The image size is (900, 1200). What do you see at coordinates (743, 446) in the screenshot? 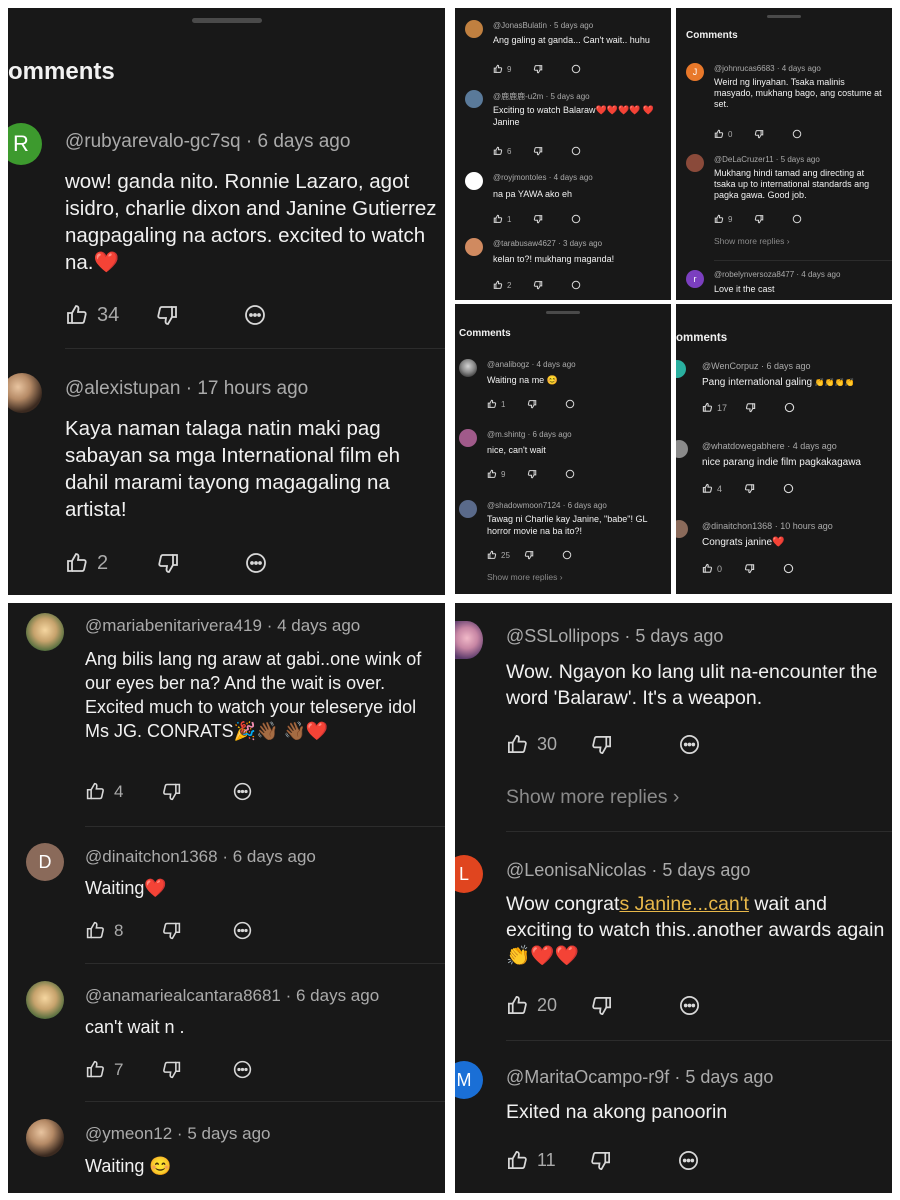
I see `comment-author: @whatdowegabhere` at bounding box center [743, 446].